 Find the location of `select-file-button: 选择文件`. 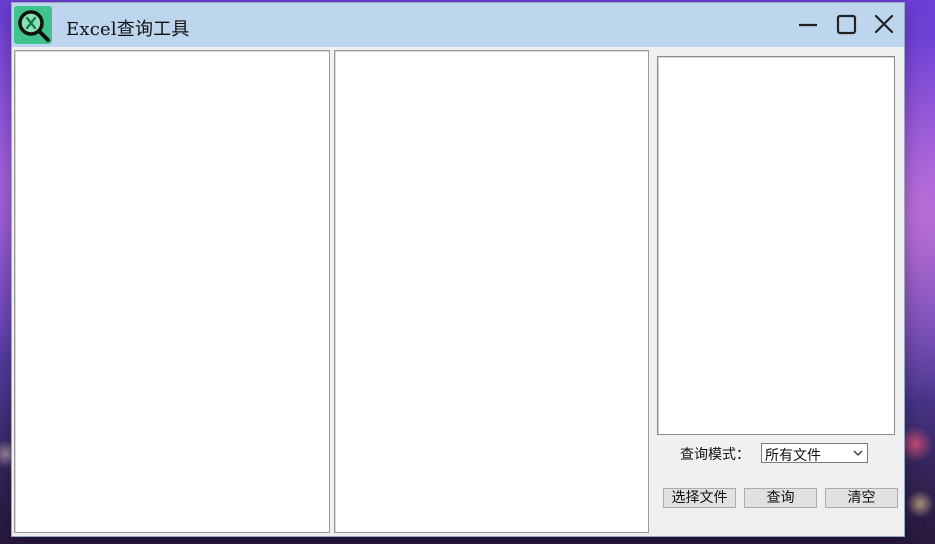

select-file-button: 选择文件 is located at coordinates (699, 498).